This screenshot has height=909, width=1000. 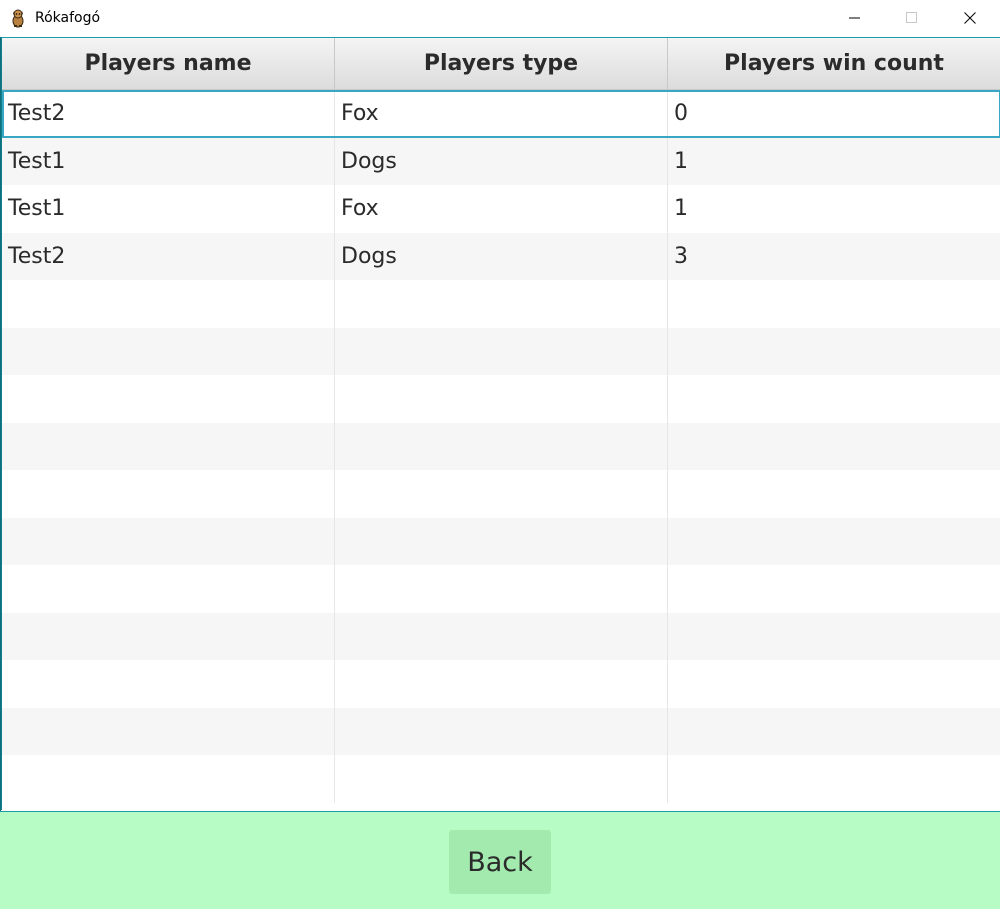 I want to click on table-row: Test1 Fox 1, so click(x=501, y=209).